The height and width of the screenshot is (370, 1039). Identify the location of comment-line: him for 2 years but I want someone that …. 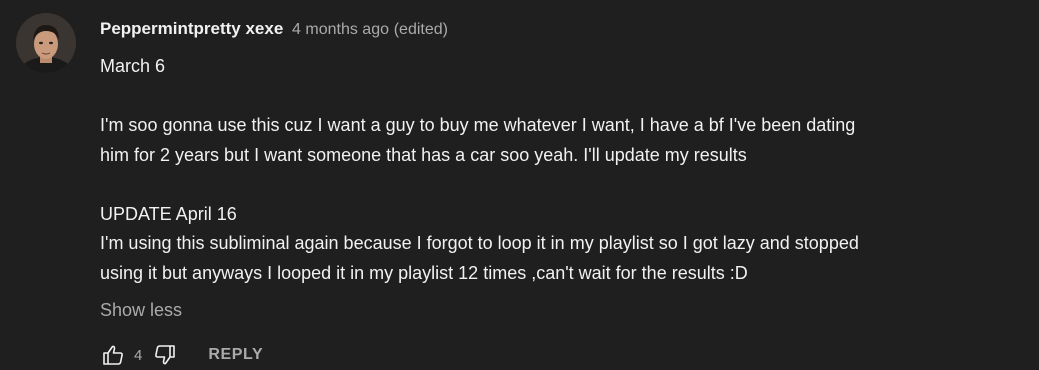
(423, 154).